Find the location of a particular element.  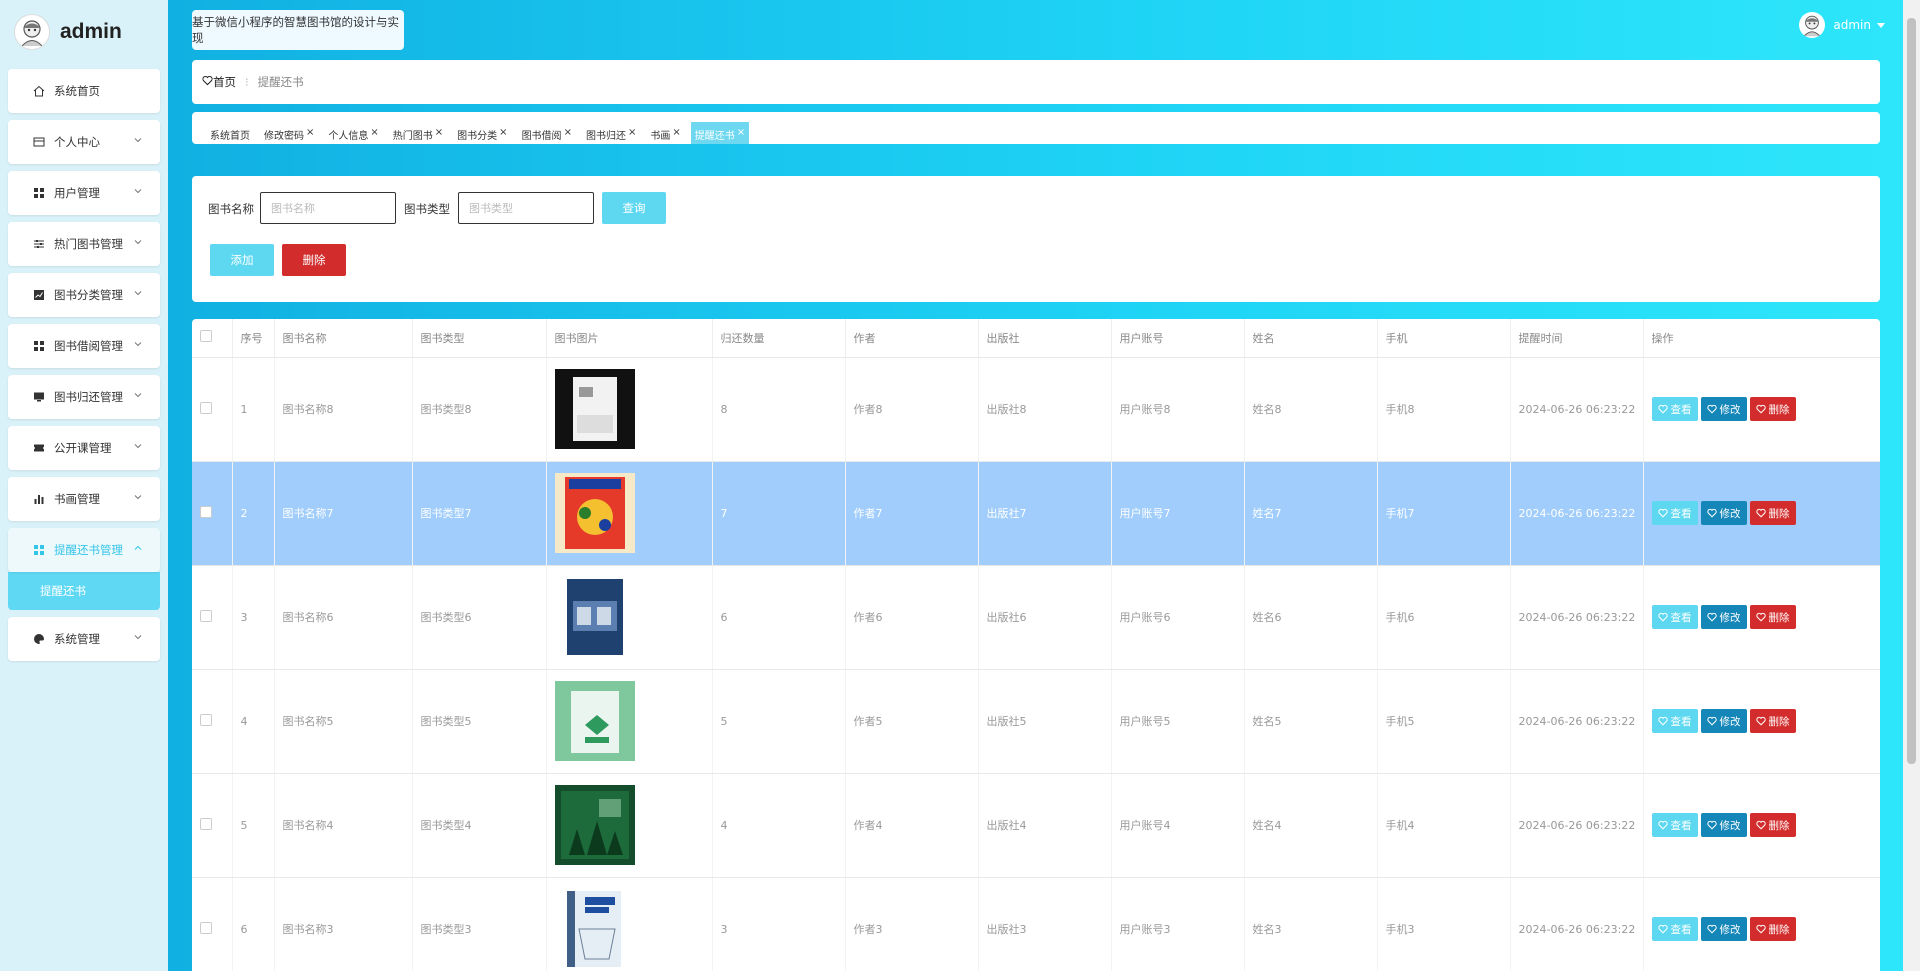

sidebar-item-personal-center: 个人中心 is located at coordinates (84, 142).